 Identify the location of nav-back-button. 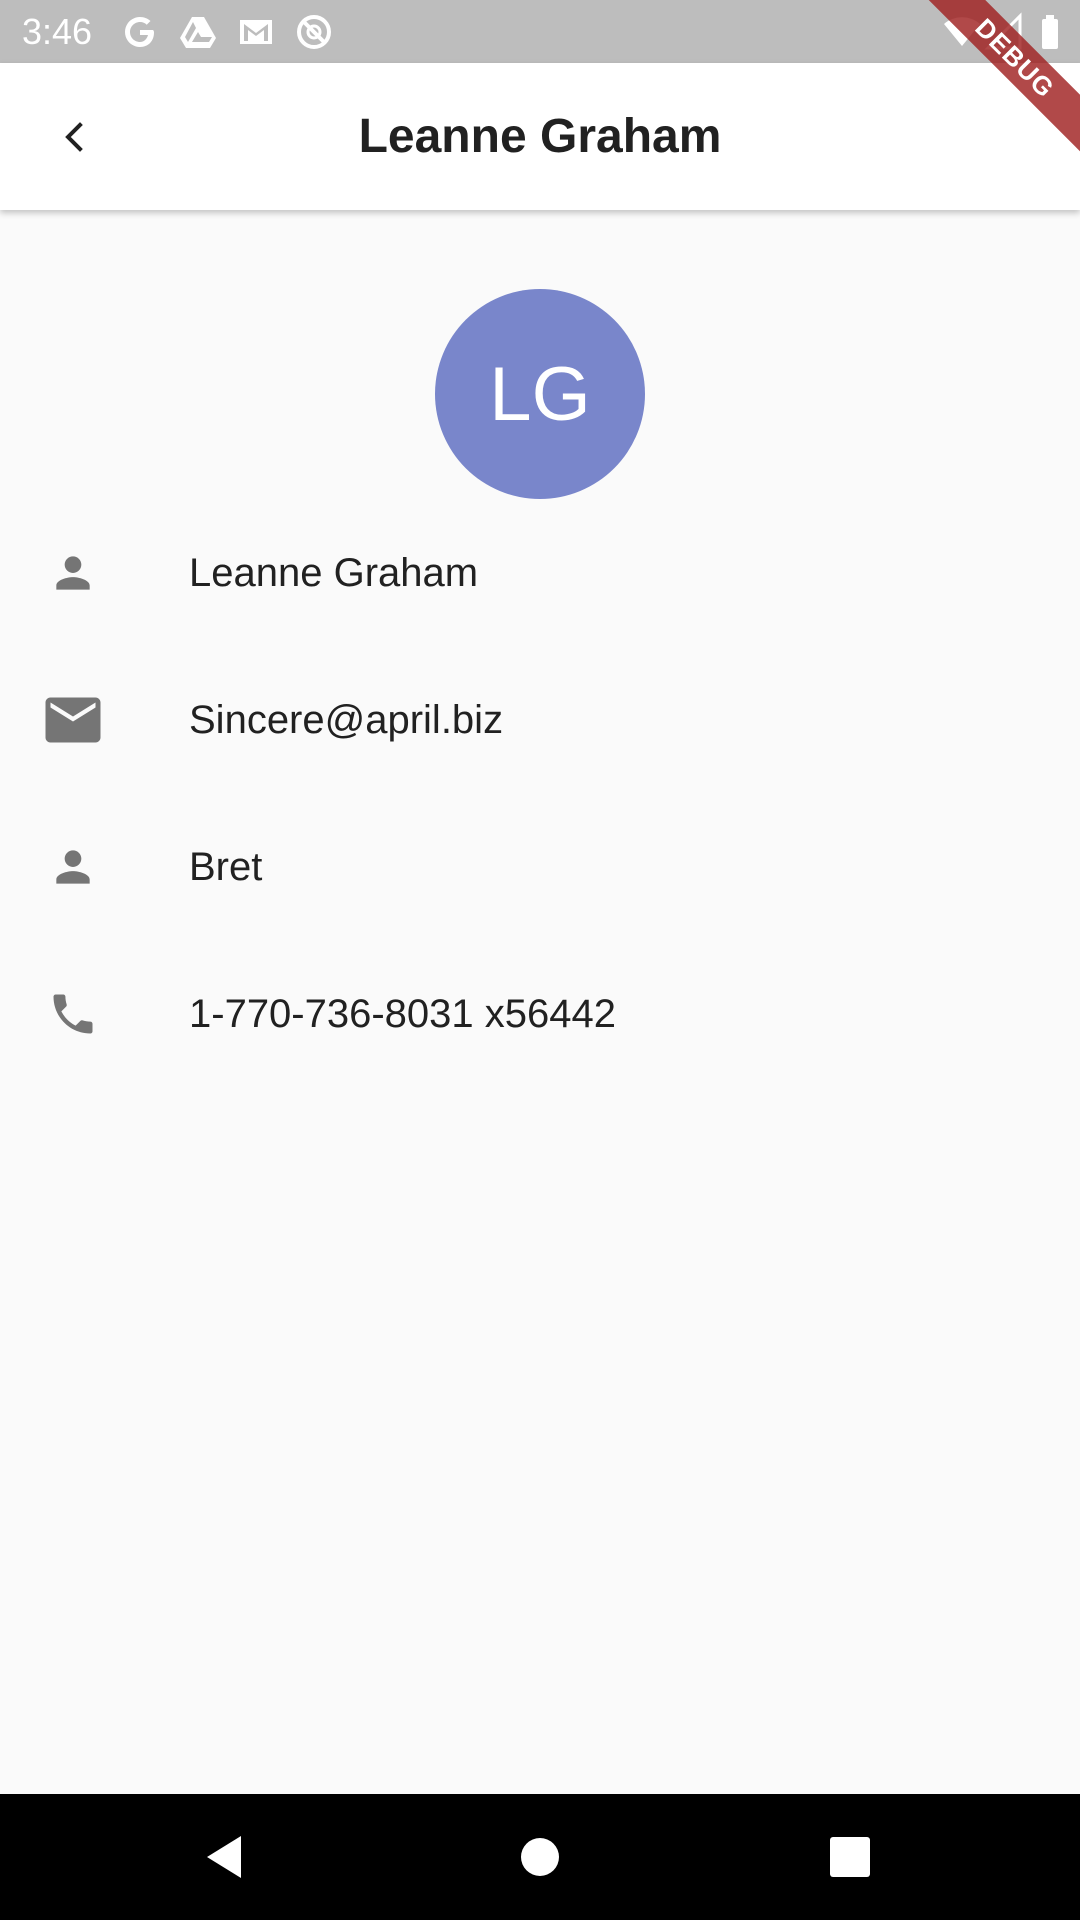
(226, 1857).